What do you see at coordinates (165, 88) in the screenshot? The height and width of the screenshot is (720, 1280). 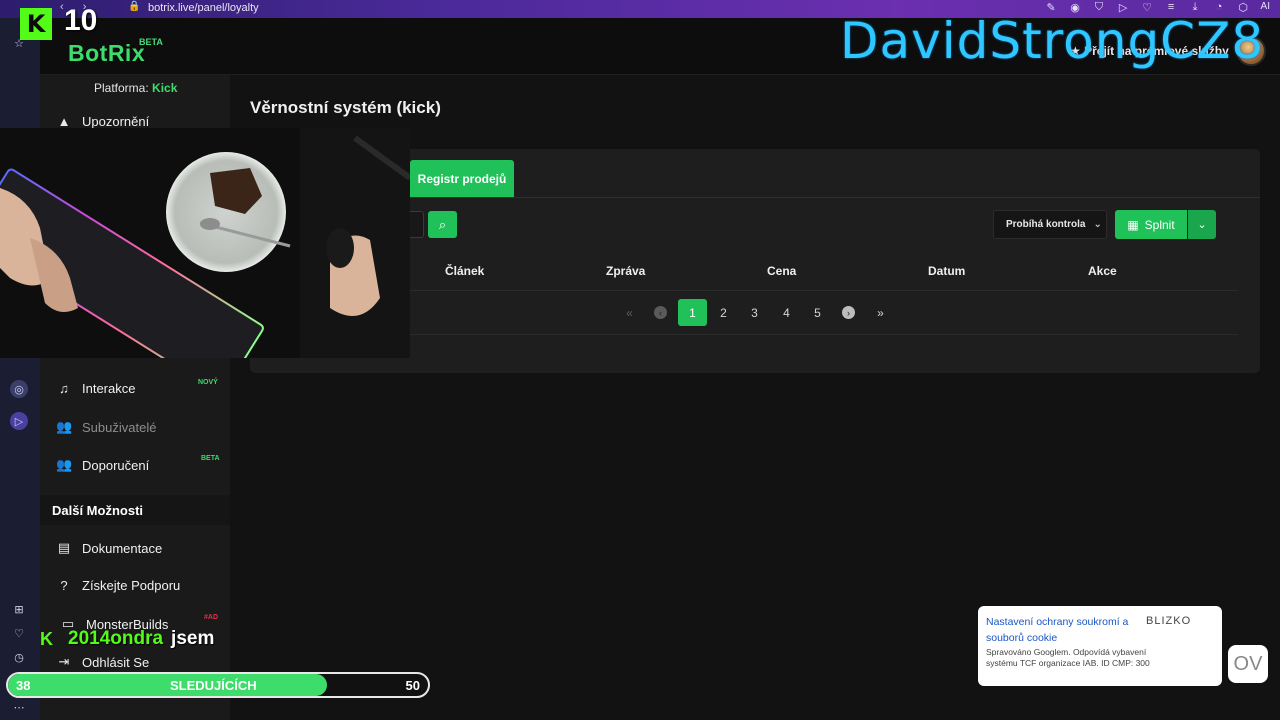 I see `platform-value: Kick` at bounding box center [165, 88].